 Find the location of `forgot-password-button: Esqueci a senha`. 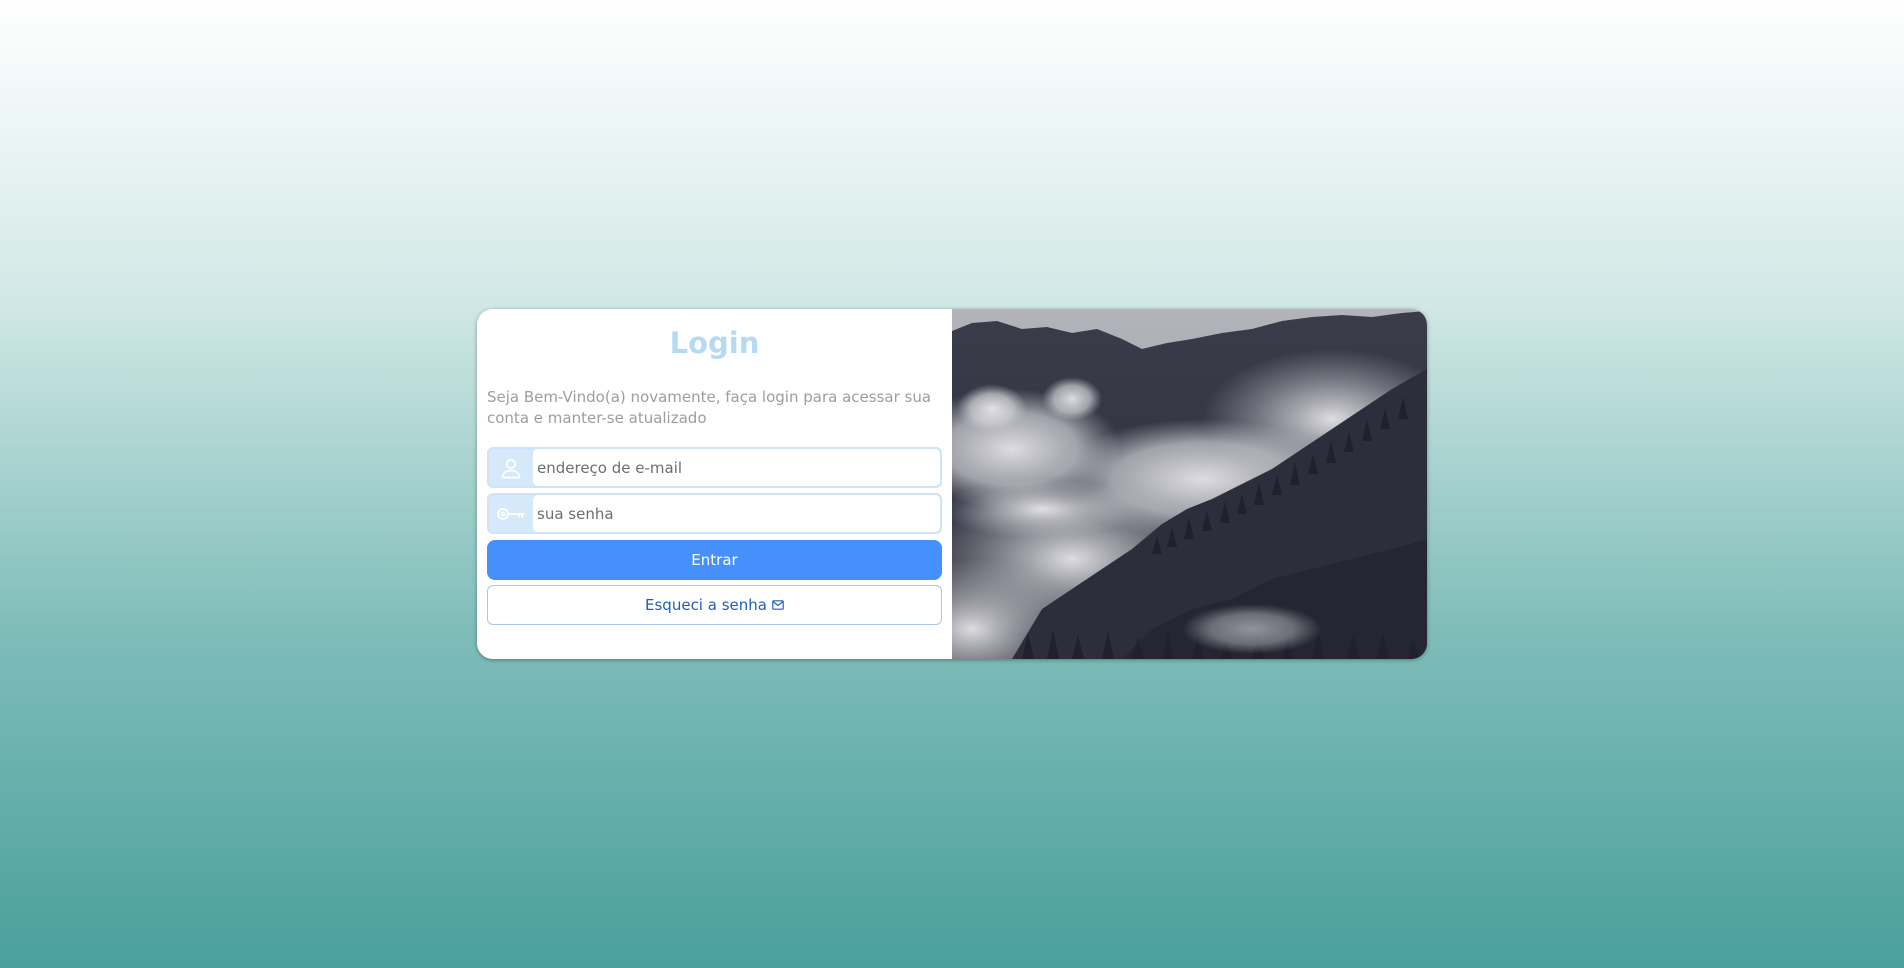

forgot-password-button: Esqueci a senha is located at coordinates (714, 605).